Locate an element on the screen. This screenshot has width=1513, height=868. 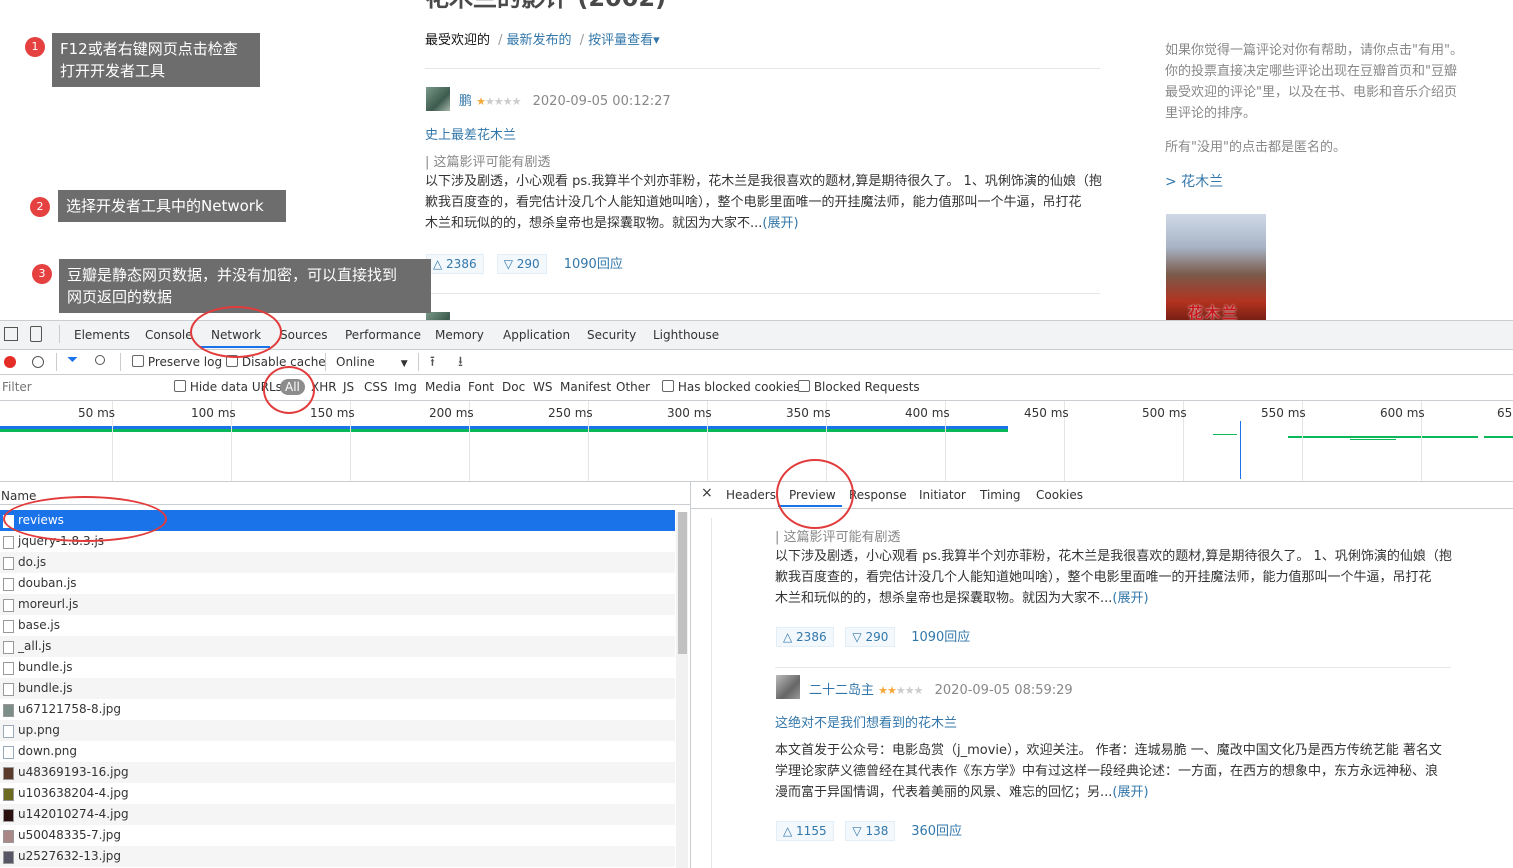
divider is located at coordinates (762, 293).